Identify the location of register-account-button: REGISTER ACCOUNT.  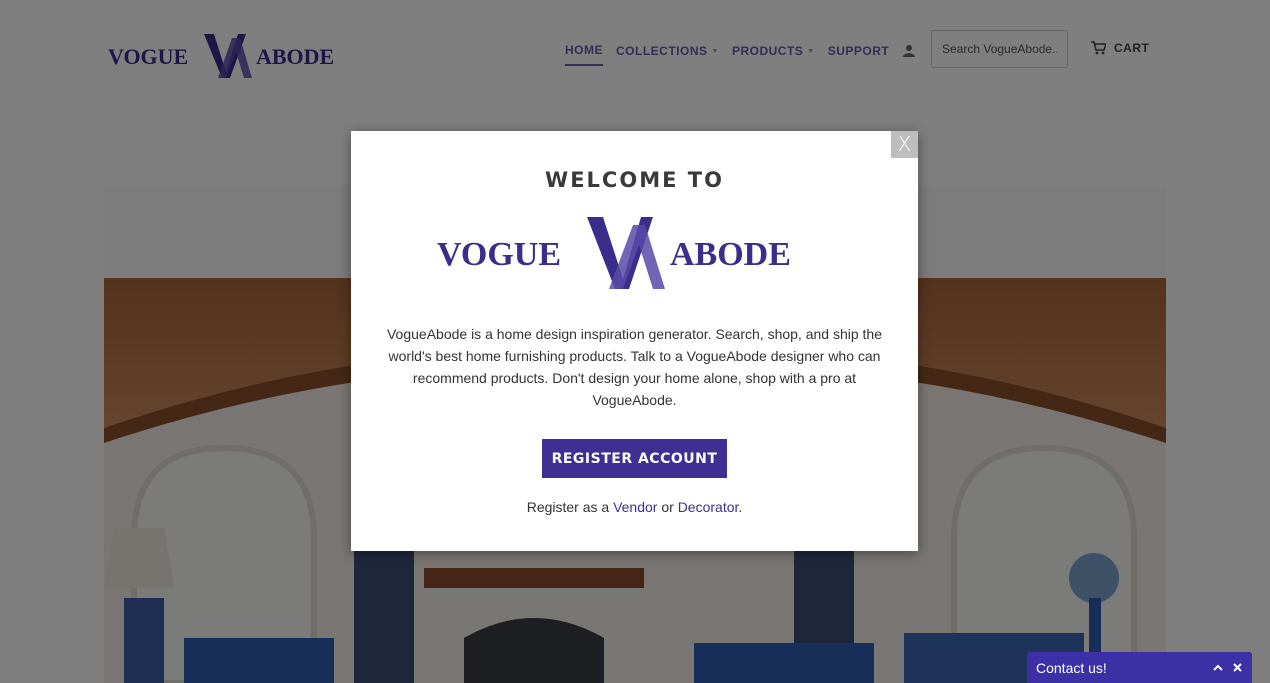
(634, 458).